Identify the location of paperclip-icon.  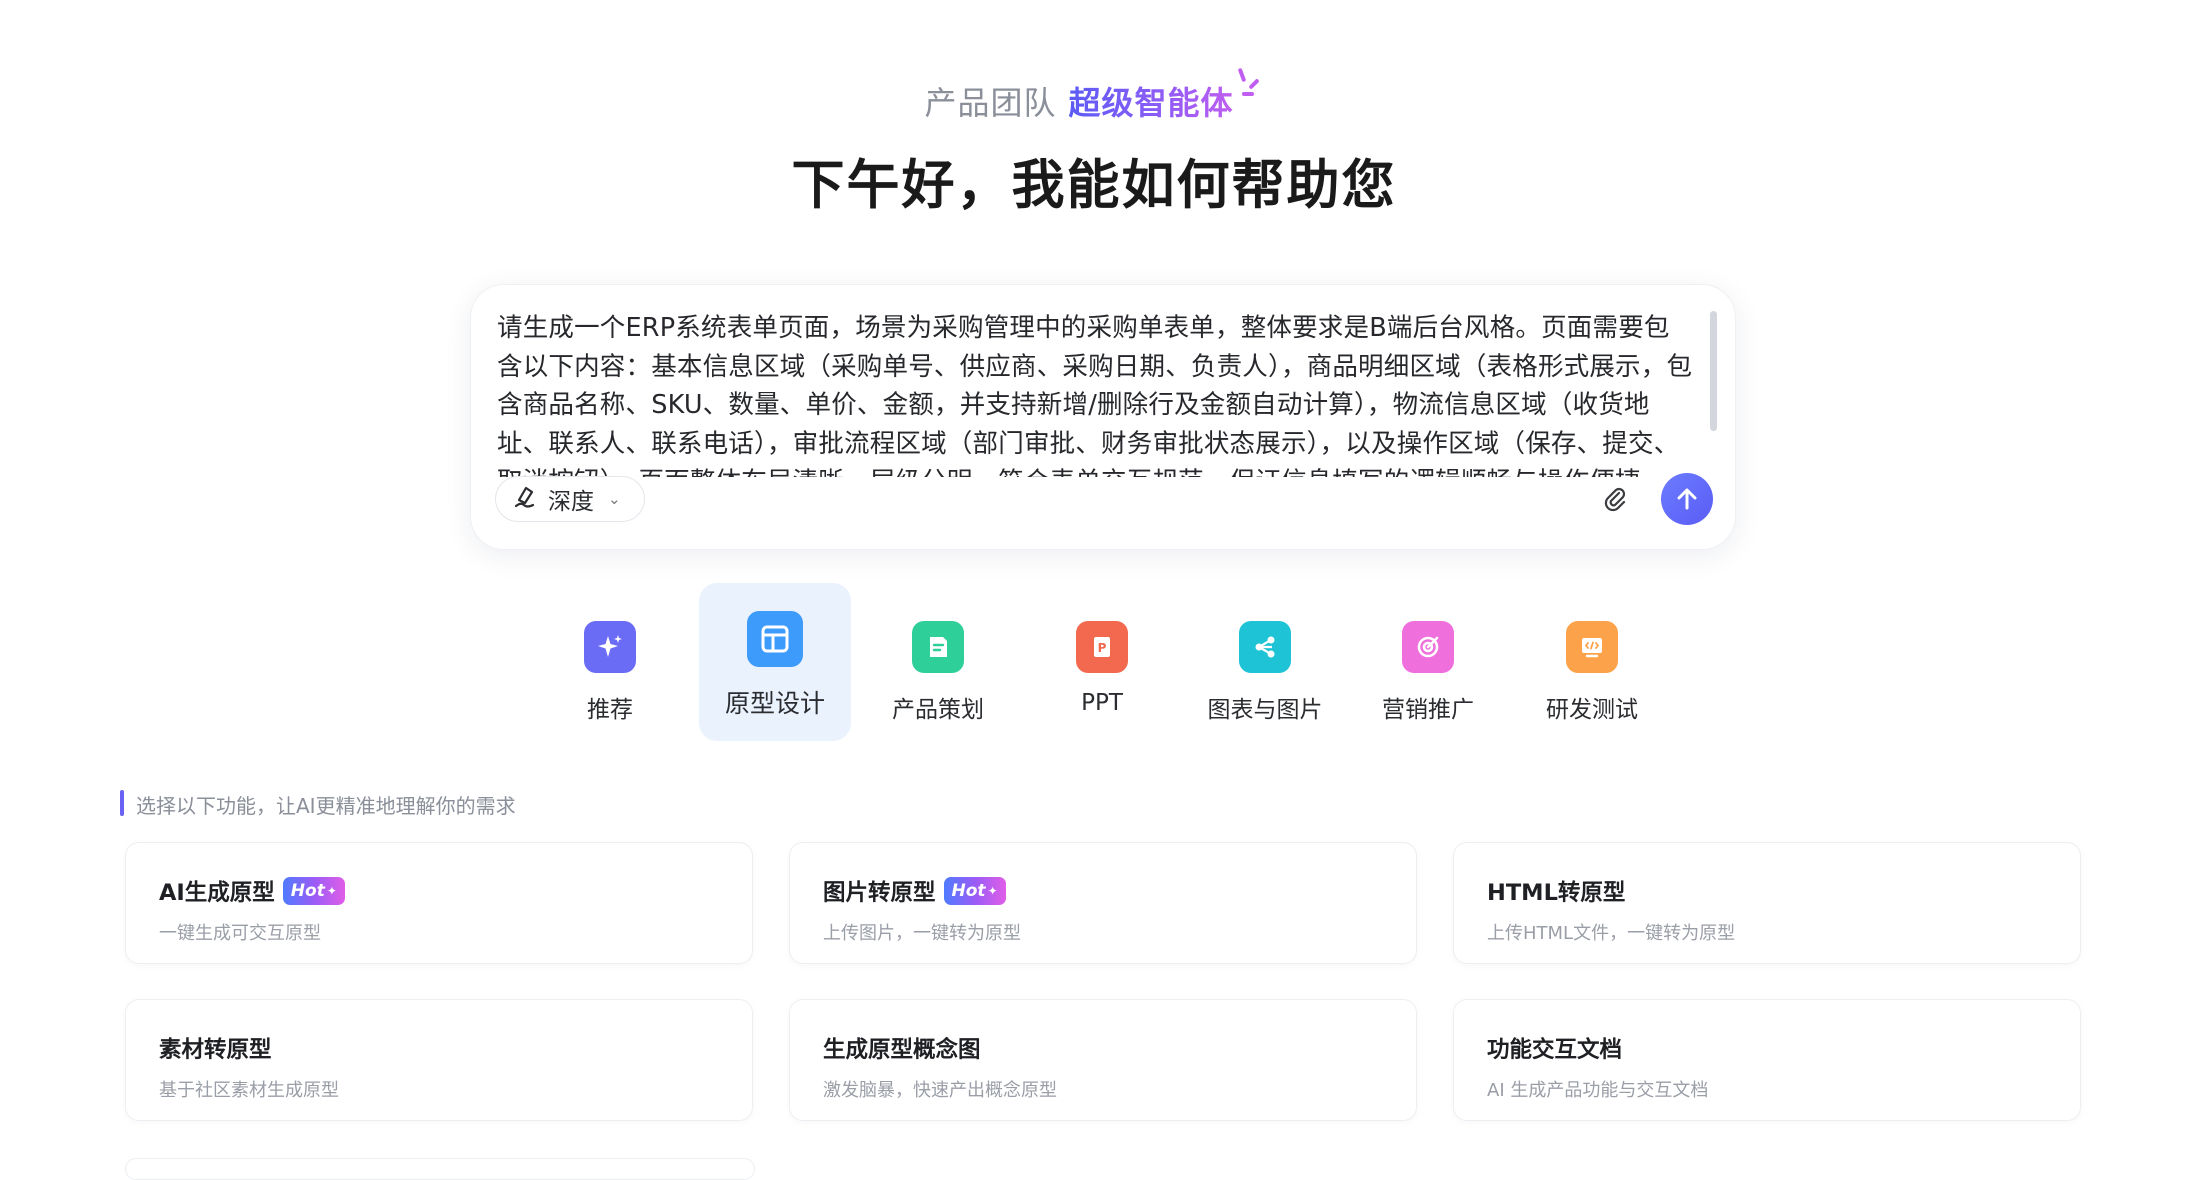
(1615, 499).